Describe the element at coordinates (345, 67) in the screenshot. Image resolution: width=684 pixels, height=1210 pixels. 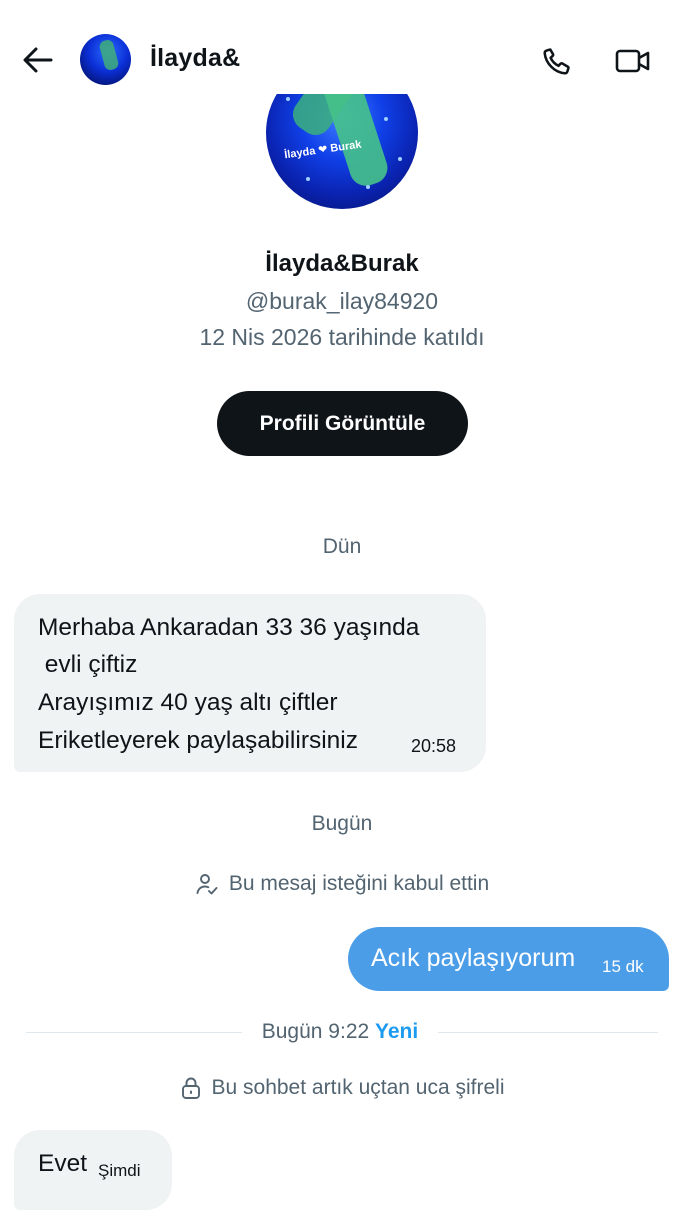
I see `header-mask` at that location.